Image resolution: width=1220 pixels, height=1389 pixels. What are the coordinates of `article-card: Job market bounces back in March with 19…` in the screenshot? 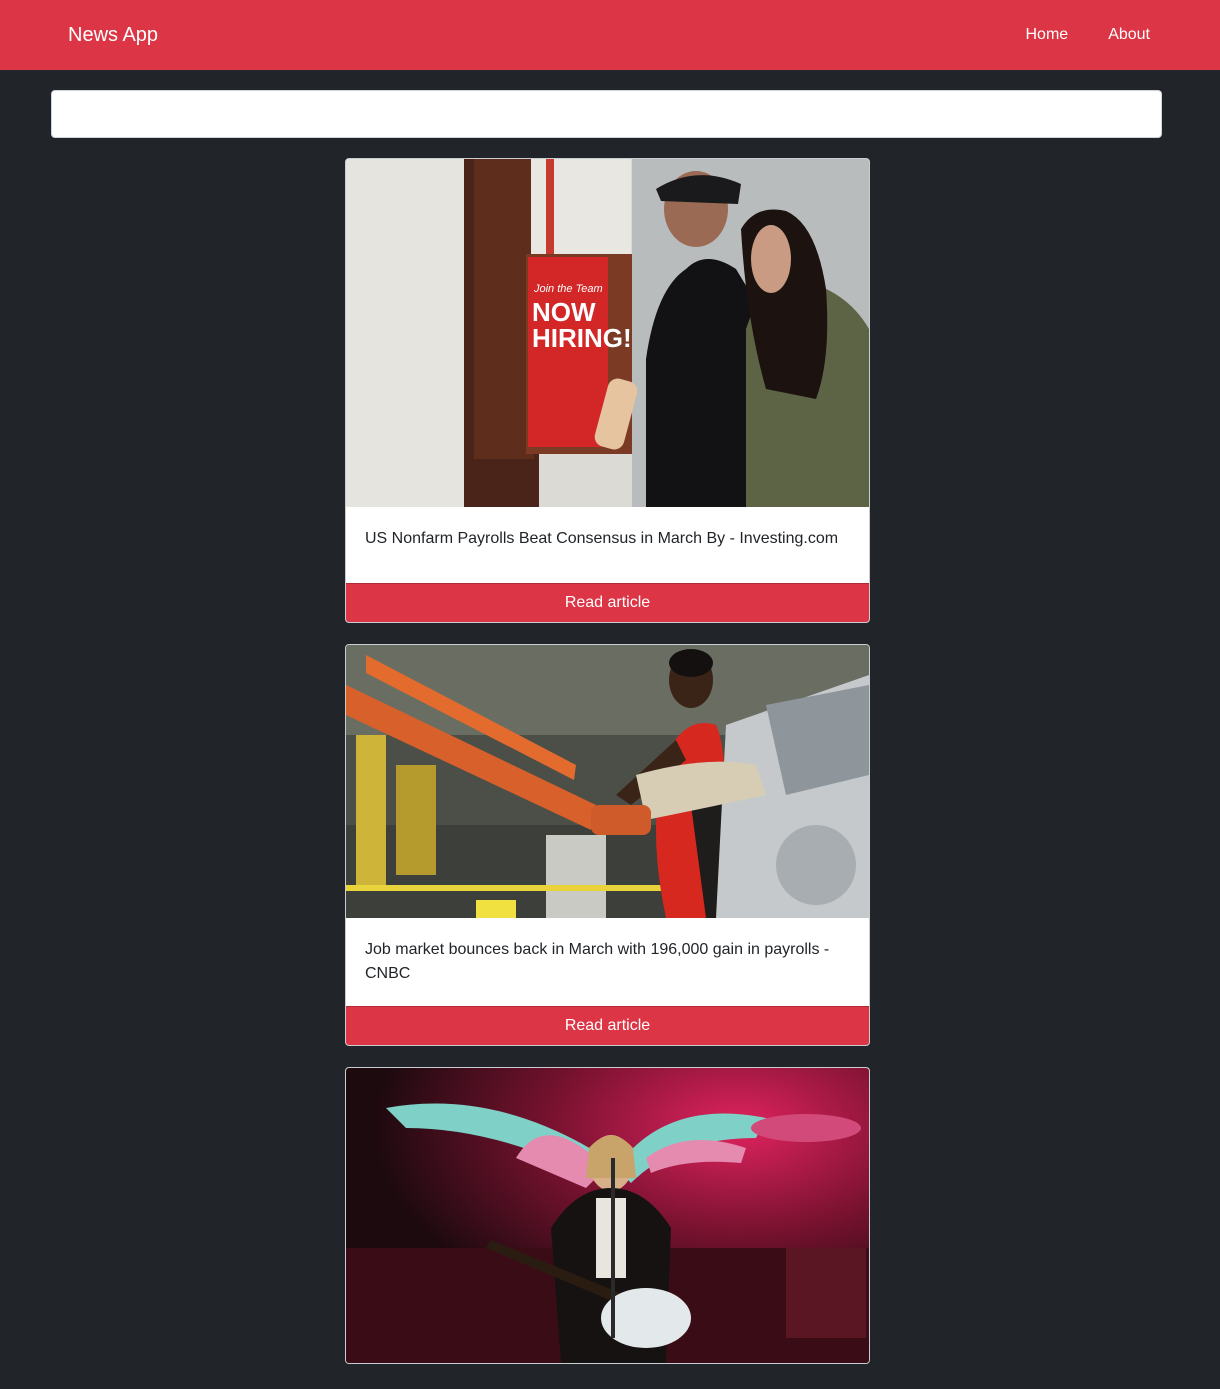 It's located at (607, 845).